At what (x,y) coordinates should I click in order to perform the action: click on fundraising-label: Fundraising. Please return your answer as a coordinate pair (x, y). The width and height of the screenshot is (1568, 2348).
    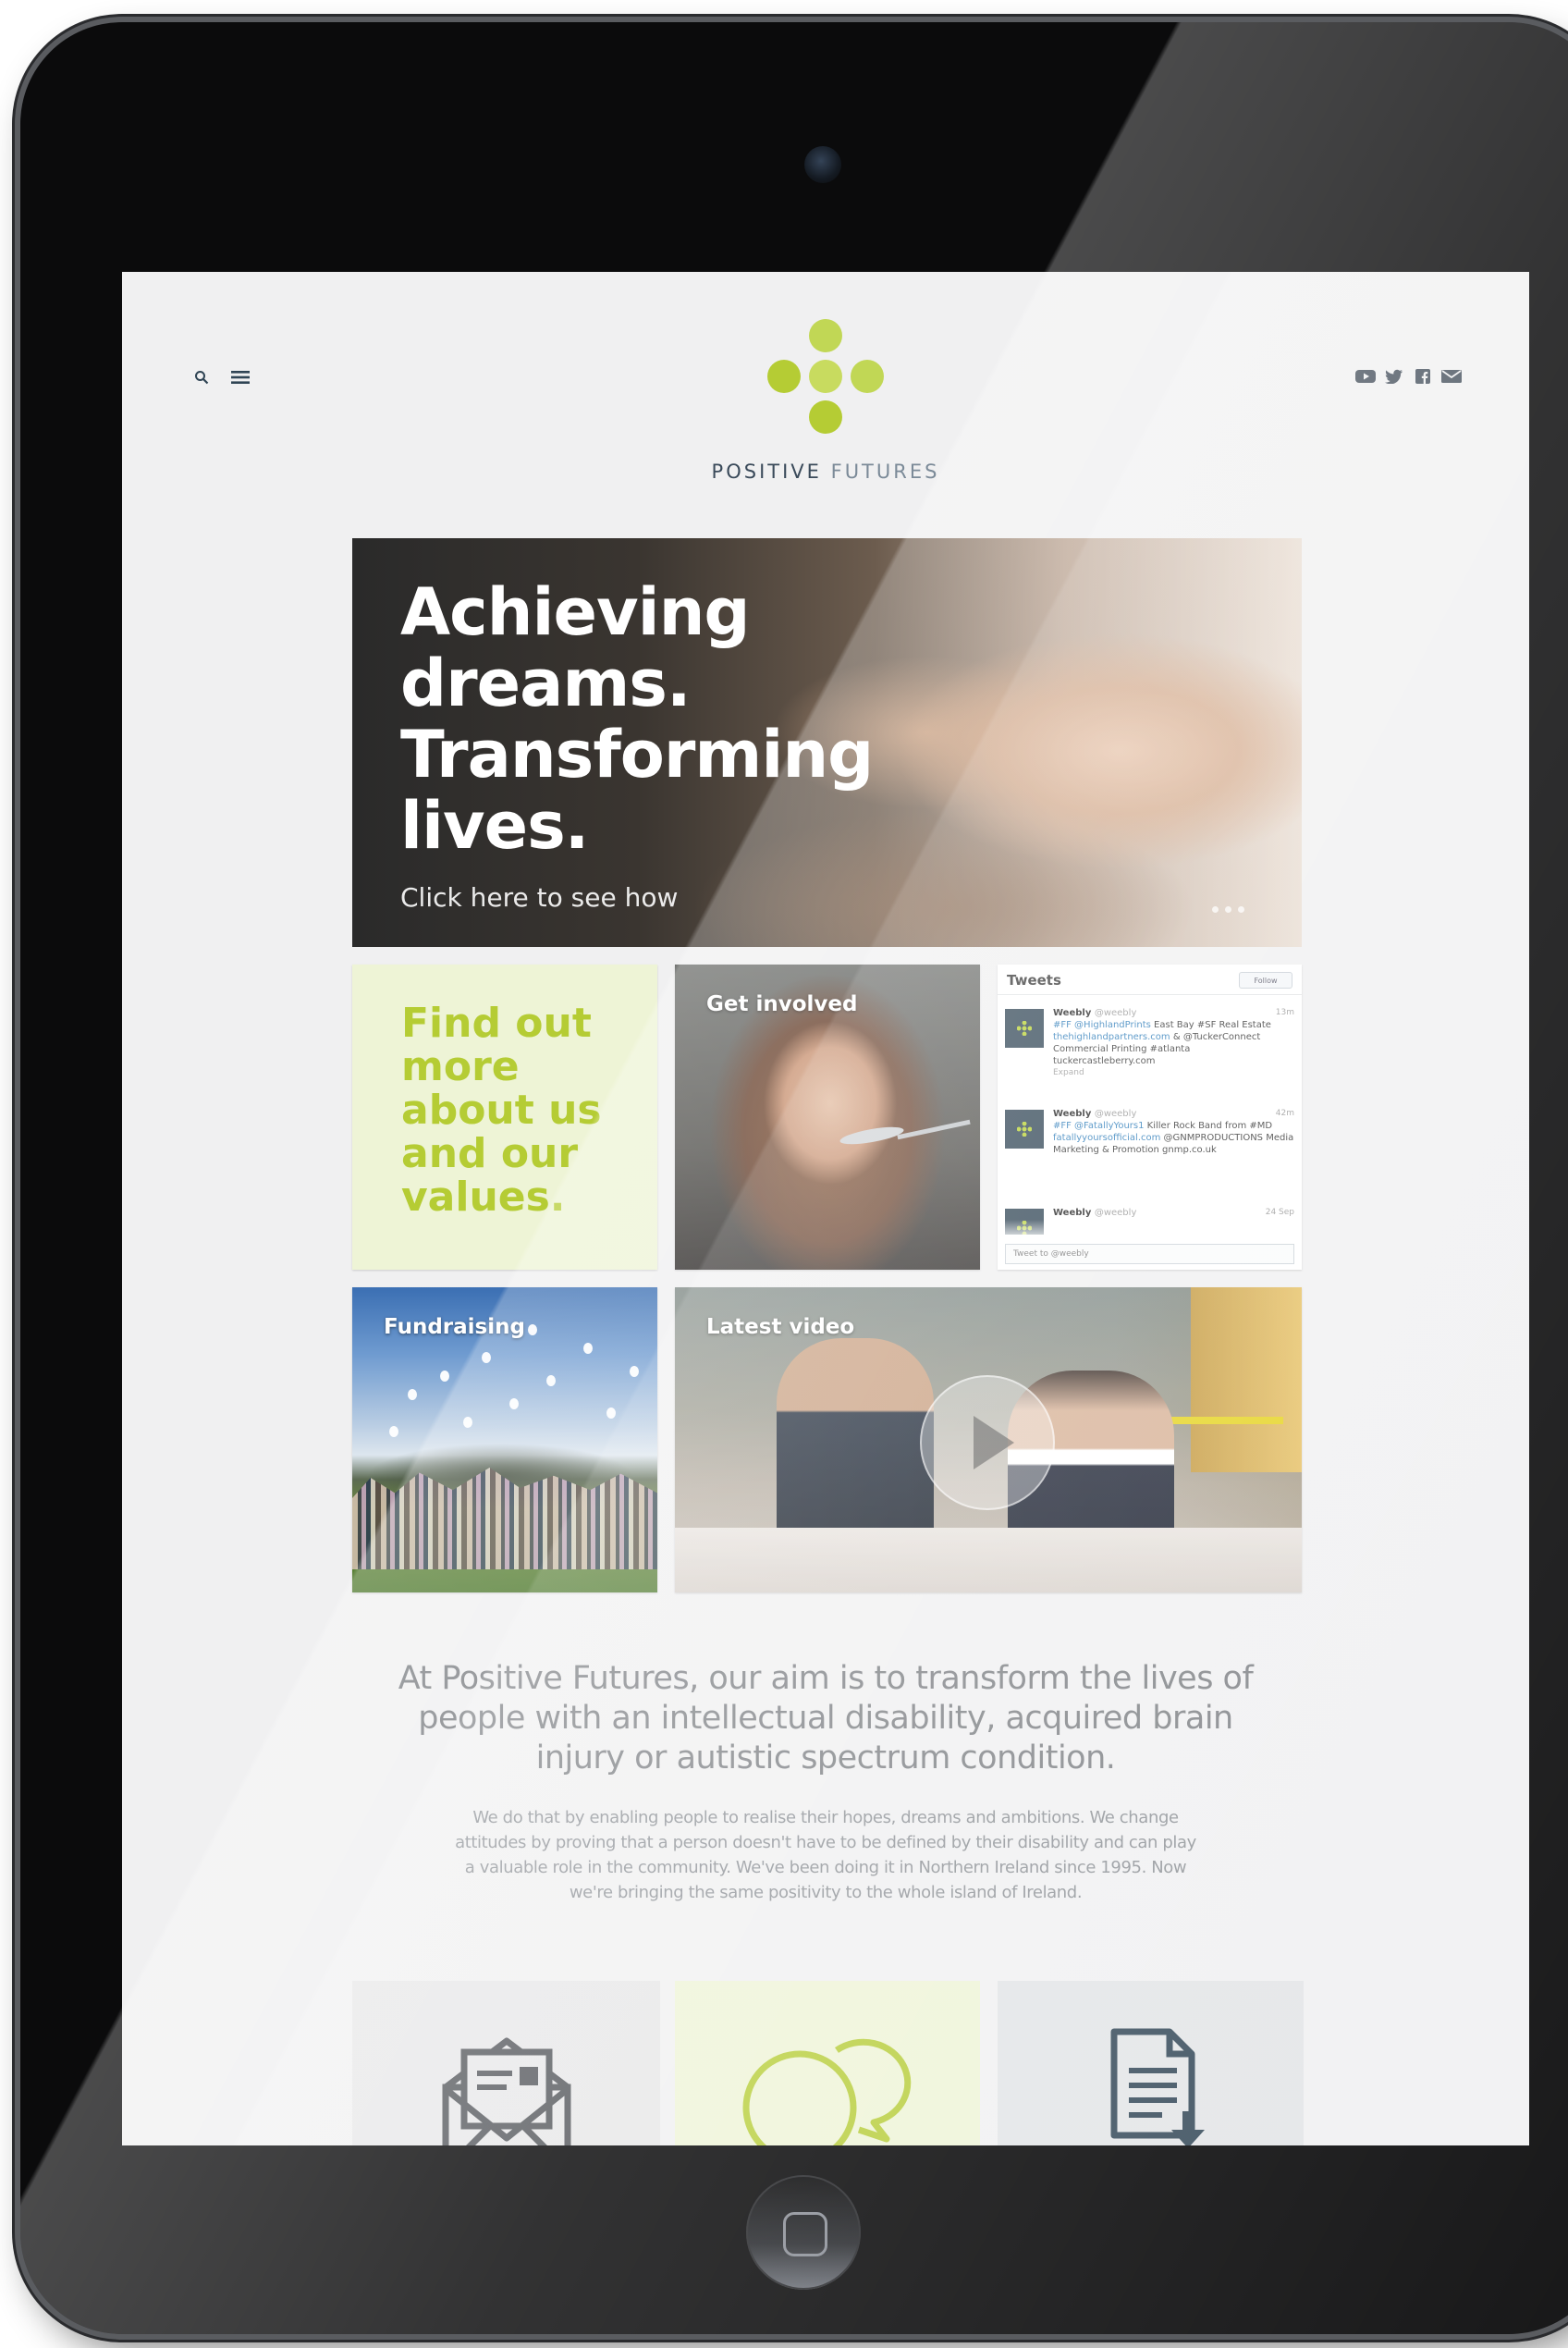
    Looking at the image, I should click on (455, 1327).